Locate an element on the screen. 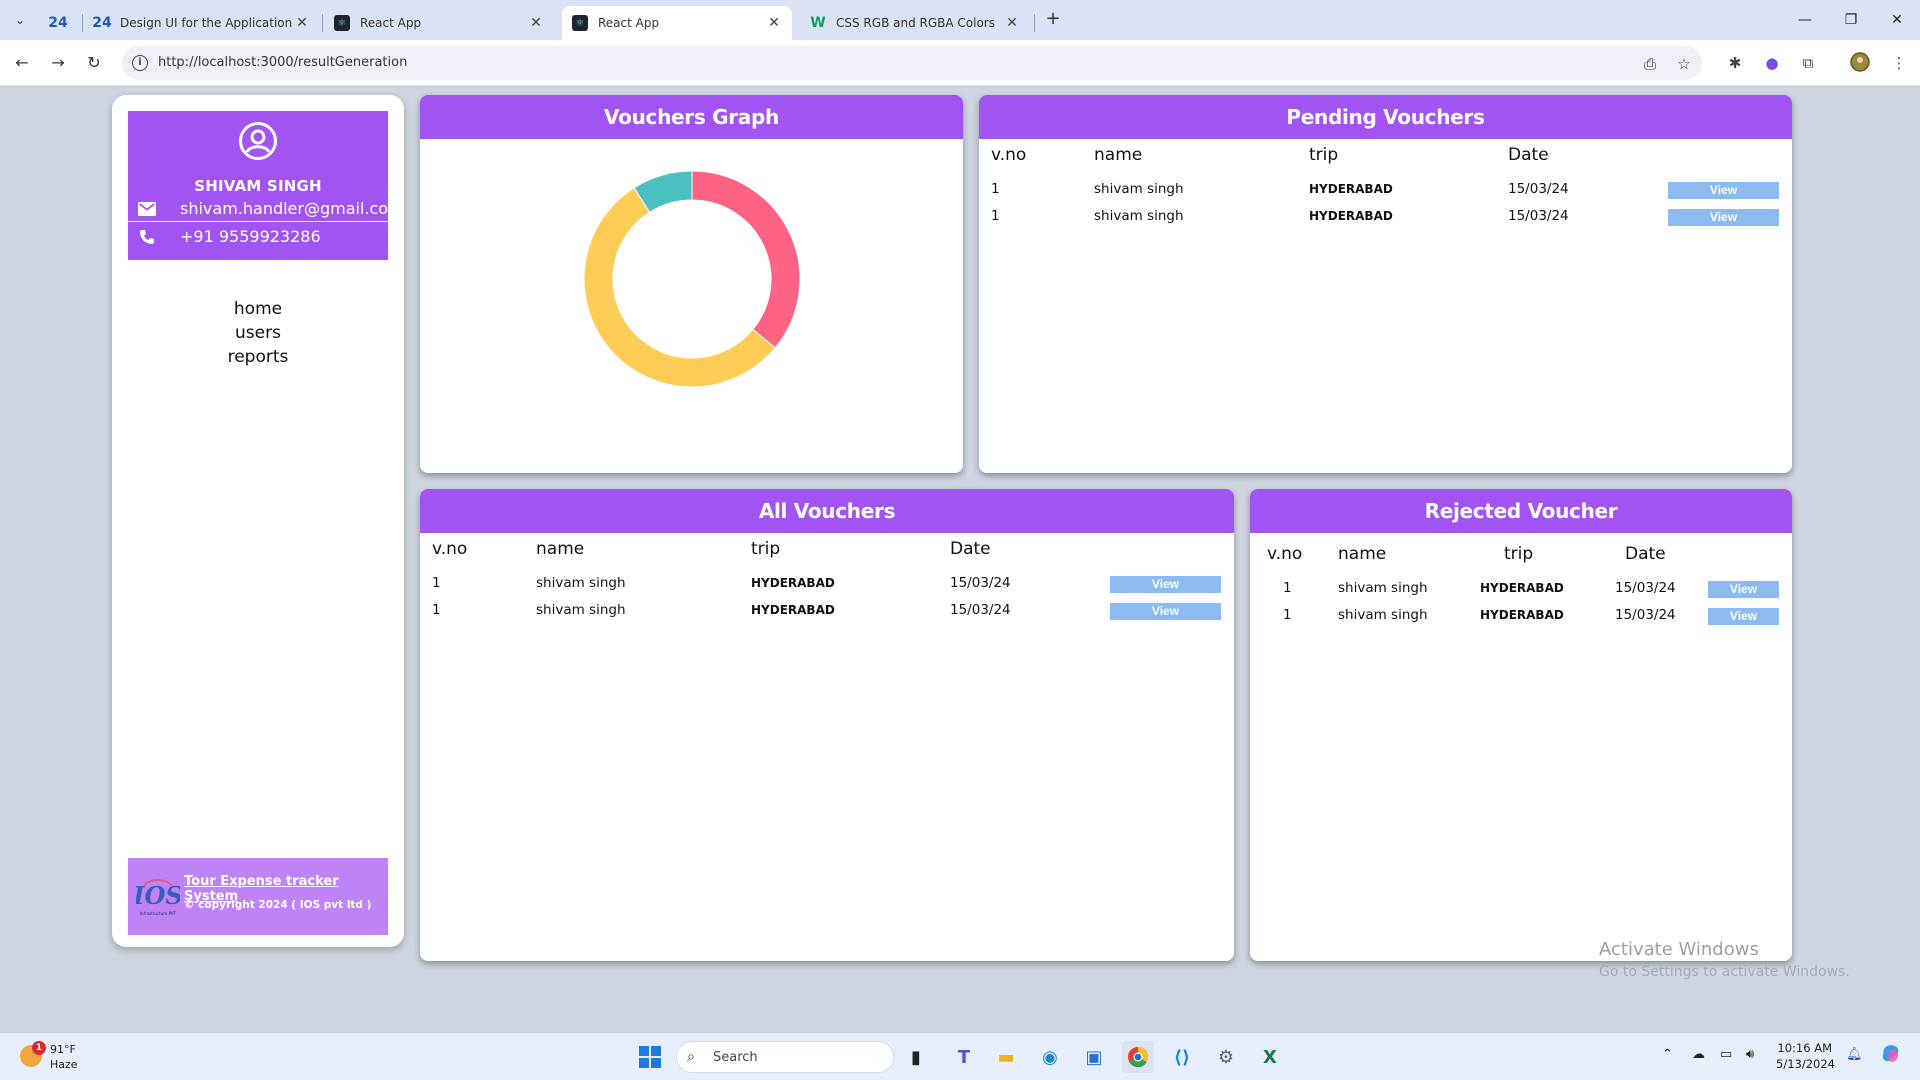 The height and width of the screenshot is (1080, 1920). taskbar-clock: 10:16 AM 5/13/2024 is located at coordinates (1805, 1056).